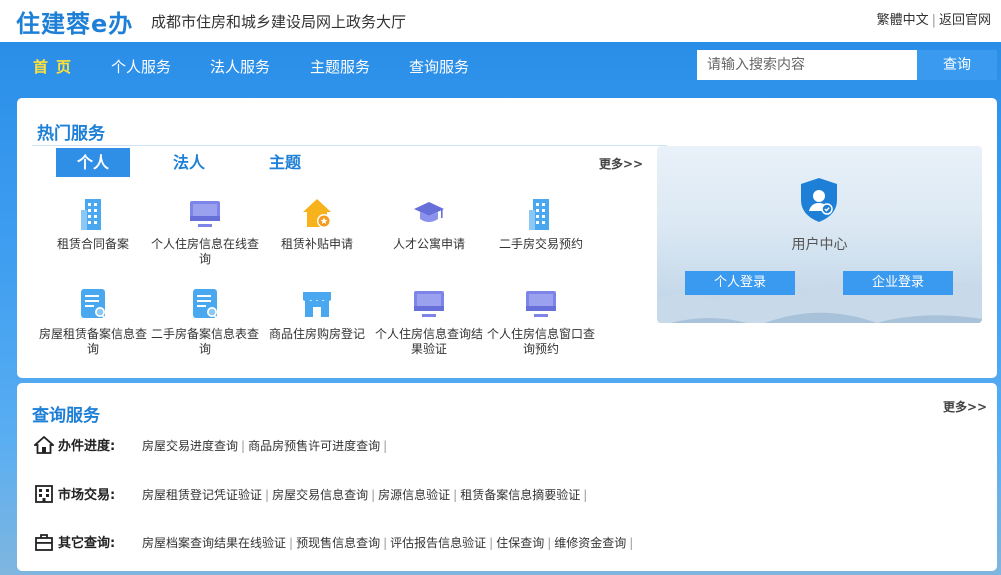  What do you see at coordinates (429, 224) in the screenshot?
I see `service-item: 人才公寓申请` at bounding box center [429, 224].